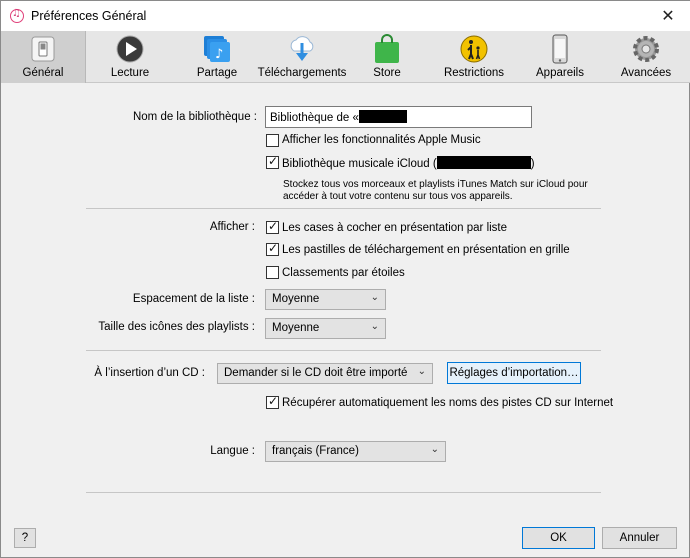 The image size is (690, 558). What do you see at coordinates (193, 299) in the screenshot?
I see `list-spacing-label: Espacement de la liste :` at bounding box center [193, 299].